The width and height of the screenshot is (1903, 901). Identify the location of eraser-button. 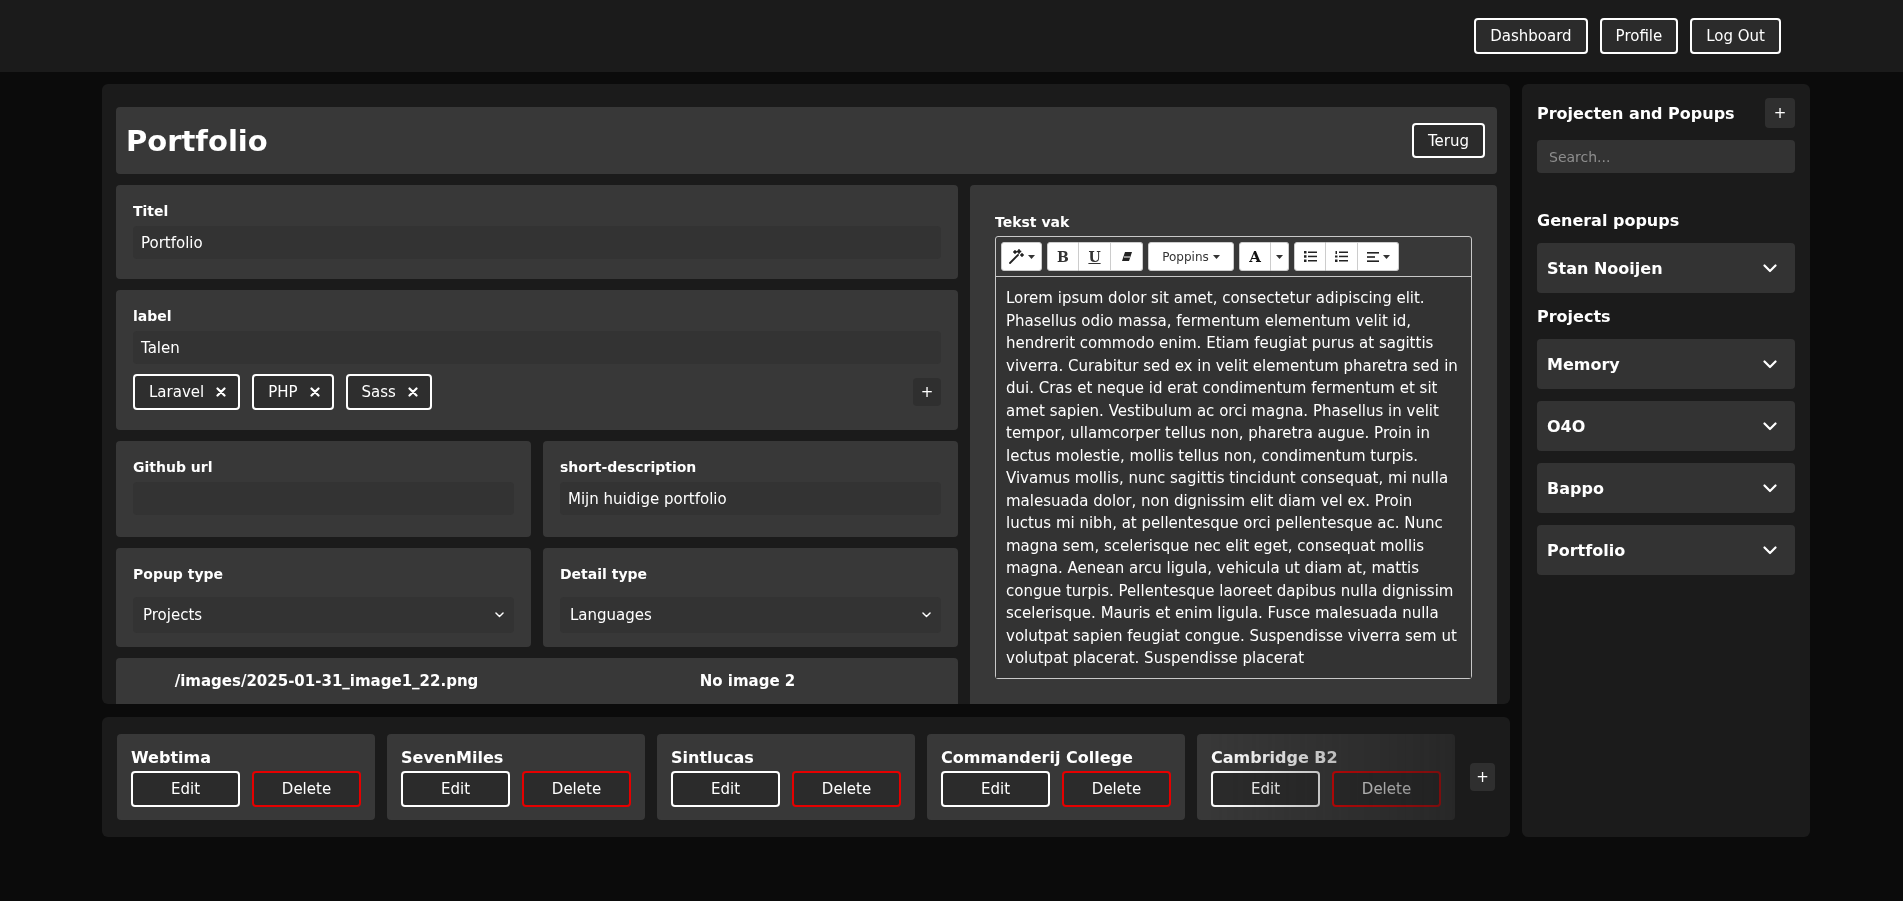
(1127, 256).